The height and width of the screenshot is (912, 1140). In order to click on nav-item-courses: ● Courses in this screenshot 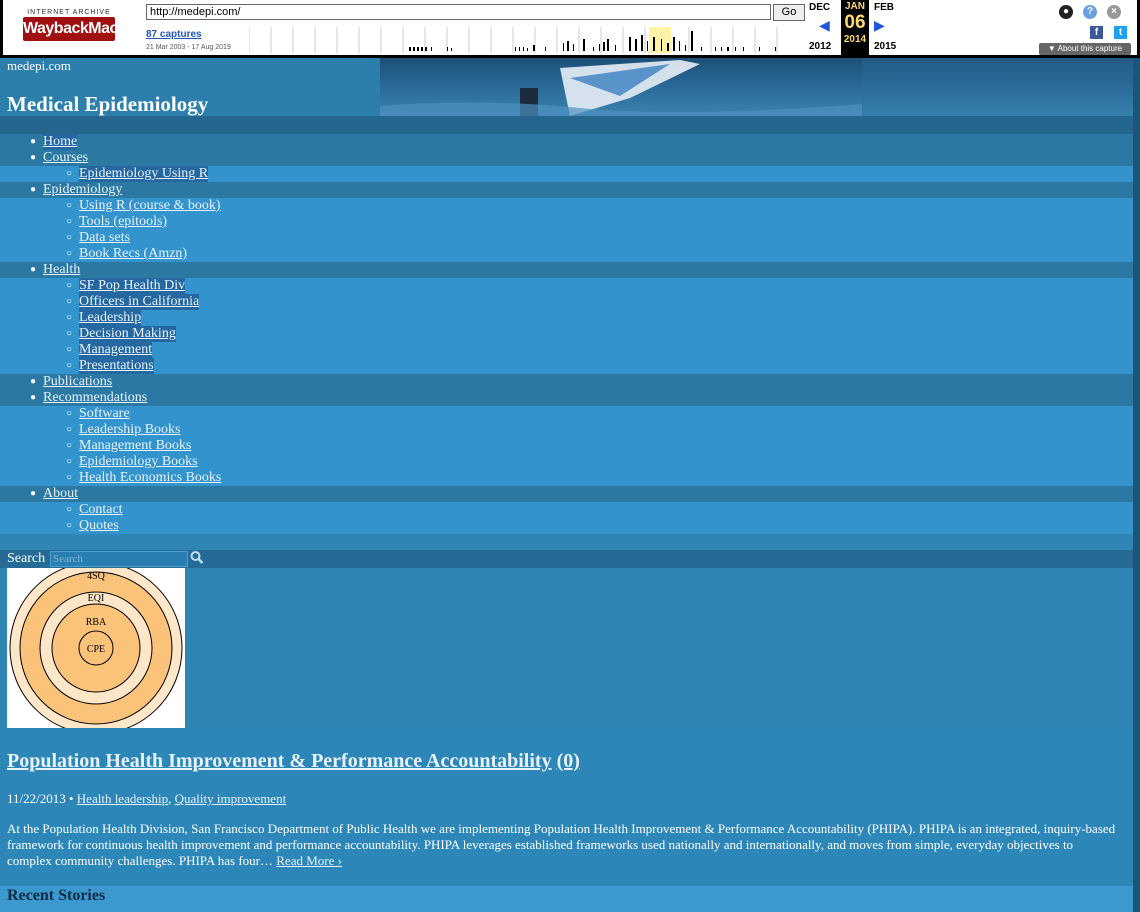, I will do `click(566, 158)`.